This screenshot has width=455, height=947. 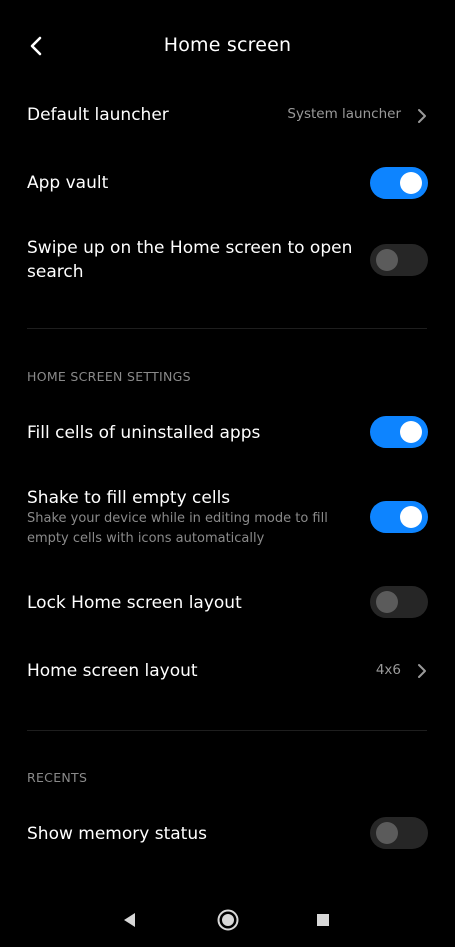 What do you see at coordinates (190, 248) in the screenshot?
I see `swipe-up-search-label-line1: Swipe up on the Home screen to open` at bounding box center [190, 248].